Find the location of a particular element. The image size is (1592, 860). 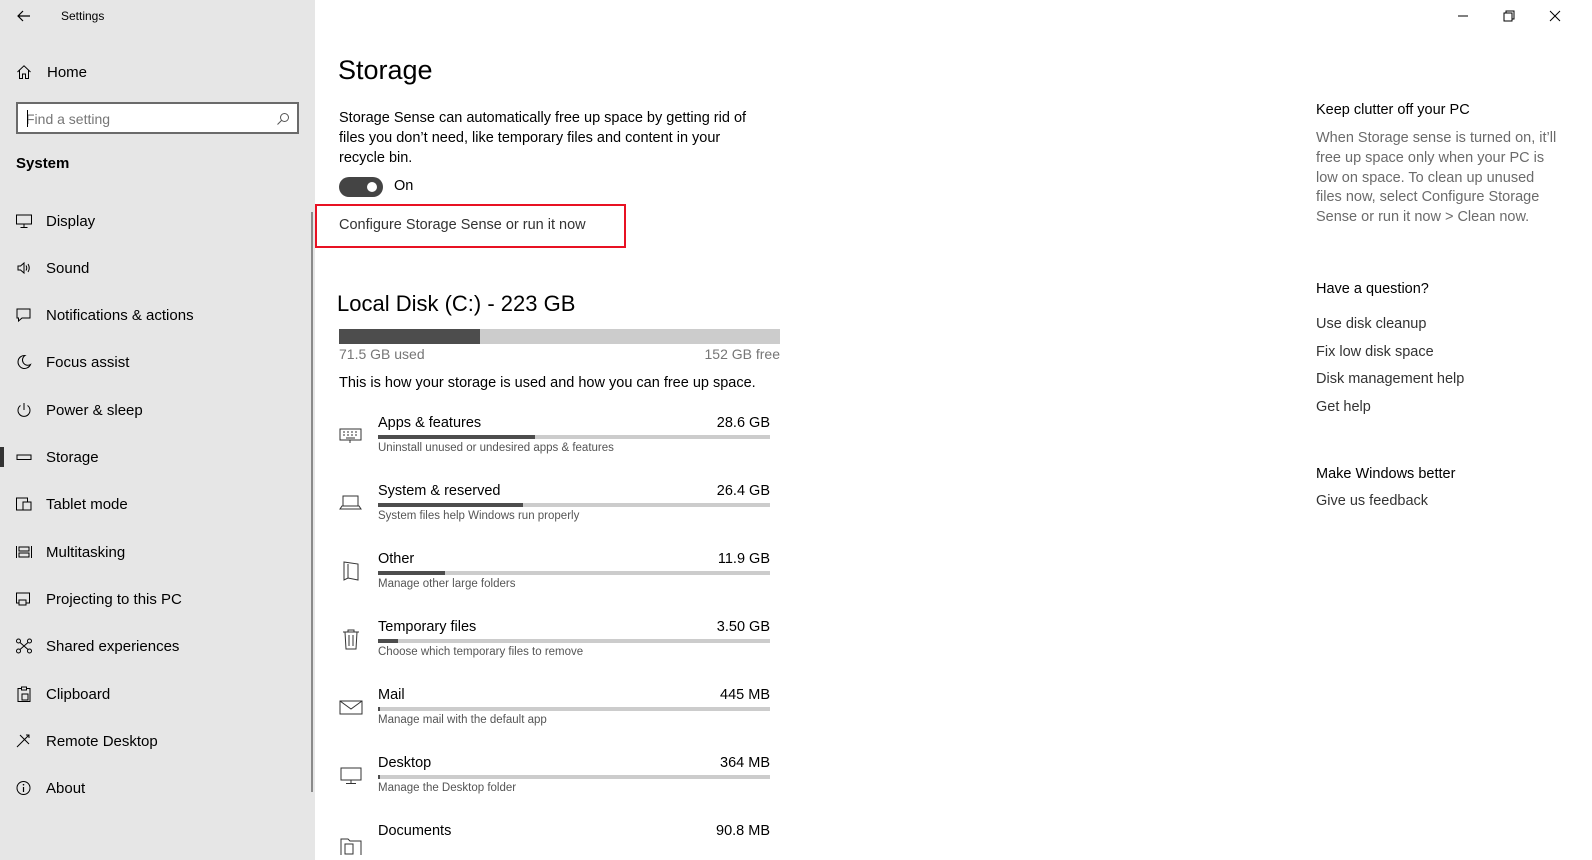

sidebar-item-power-sleep: Power & sleep is located at coordinates (150, 410).